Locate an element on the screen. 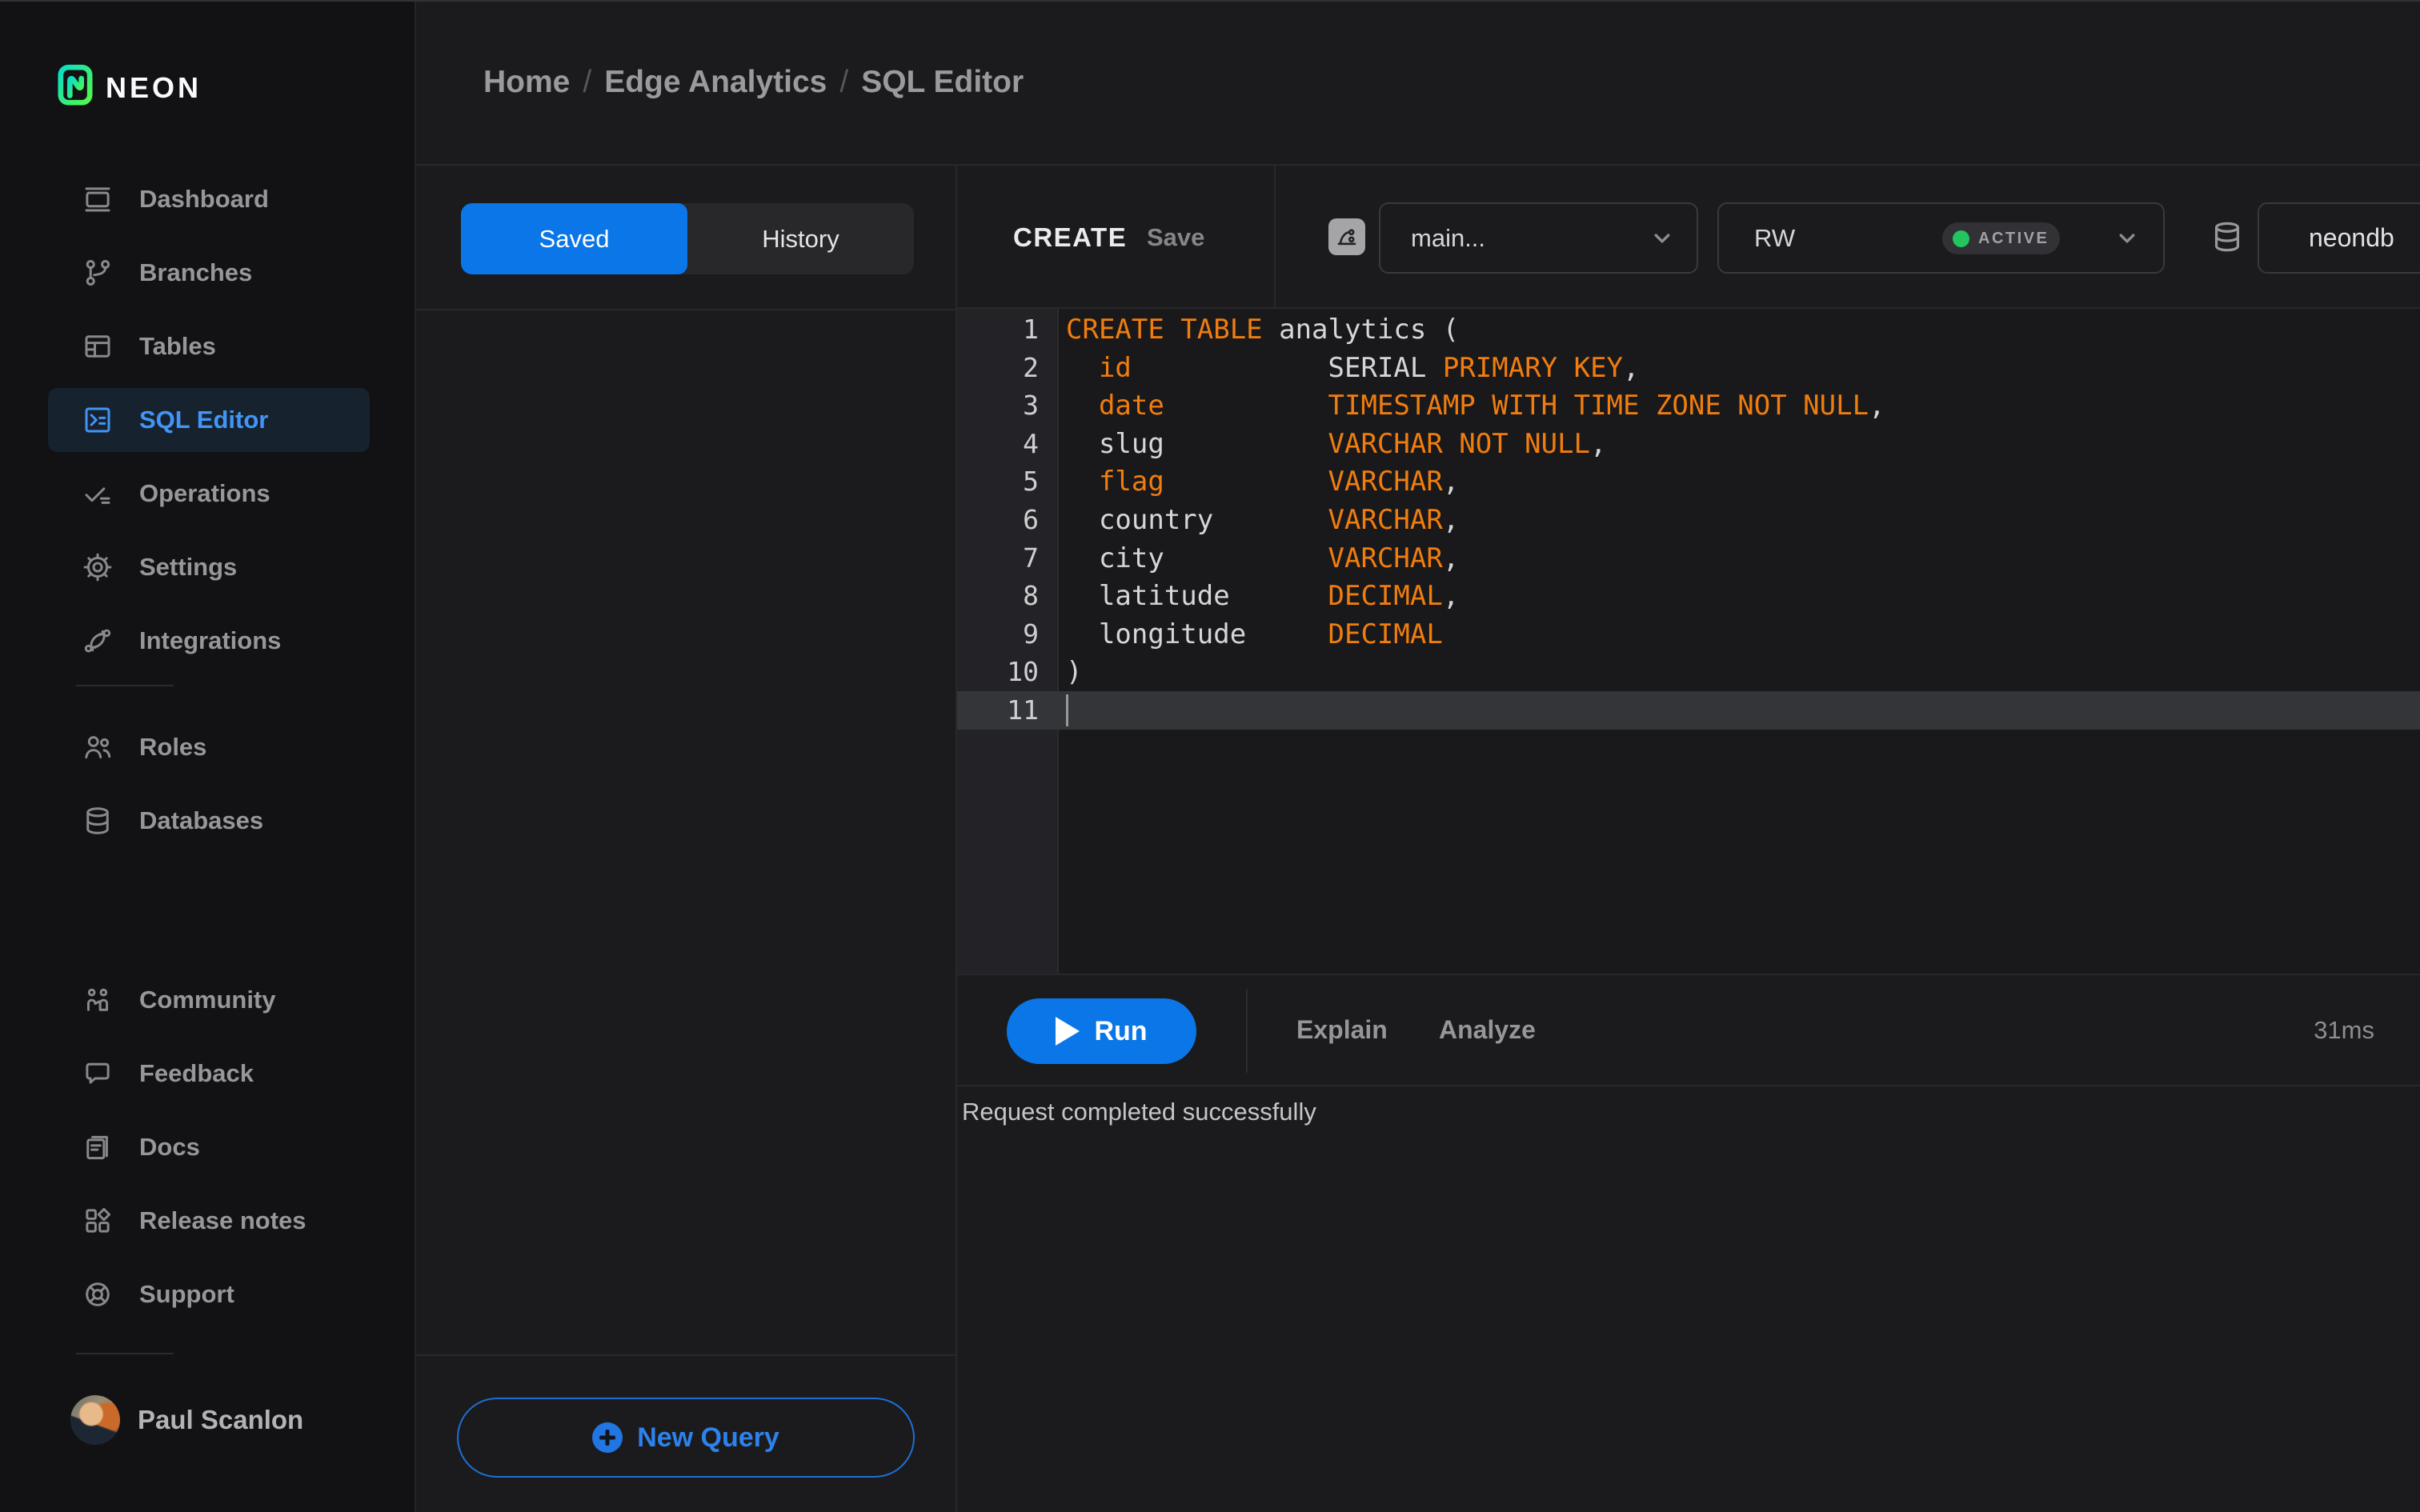  editor-toolbar: CREATE Save main... RW ACTIVE neondb is located at coordinates (1688, 237).